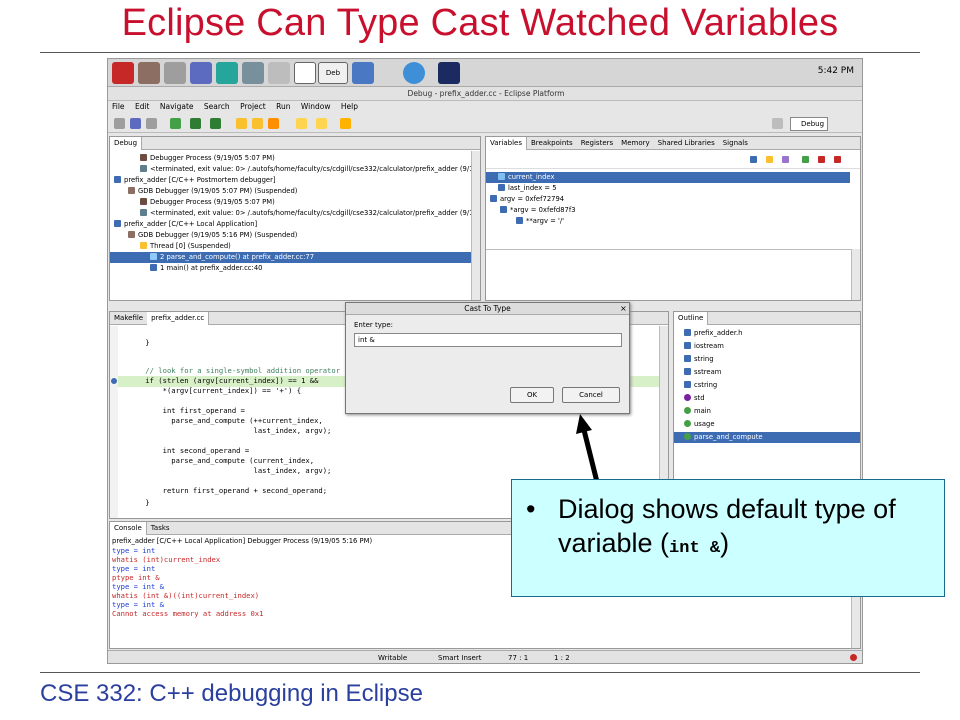 The image size is (960, 720). Describe the element at coordinates (695, 548) in the screenshot. I see `callout-code: int &` at that location.